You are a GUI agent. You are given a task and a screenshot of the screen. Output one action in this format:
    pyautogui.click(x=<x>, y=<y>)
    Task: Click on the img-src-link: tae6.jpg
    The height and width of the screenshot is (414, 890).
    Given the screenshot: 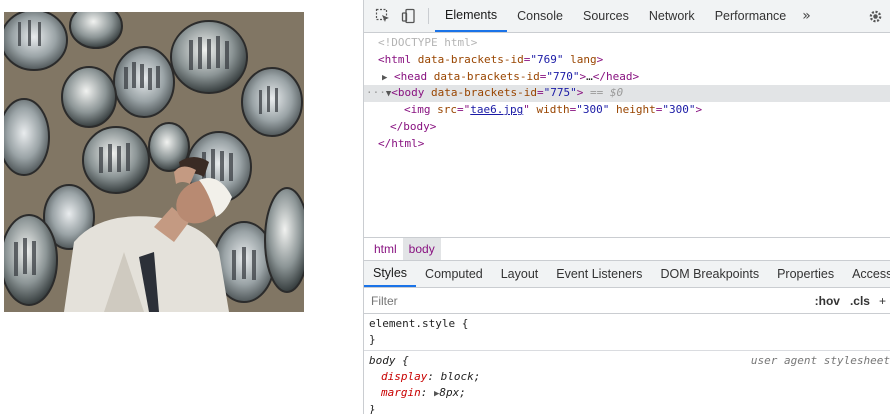 What is the action you would take?
    pyautogui.click(x=496, y=109)
    